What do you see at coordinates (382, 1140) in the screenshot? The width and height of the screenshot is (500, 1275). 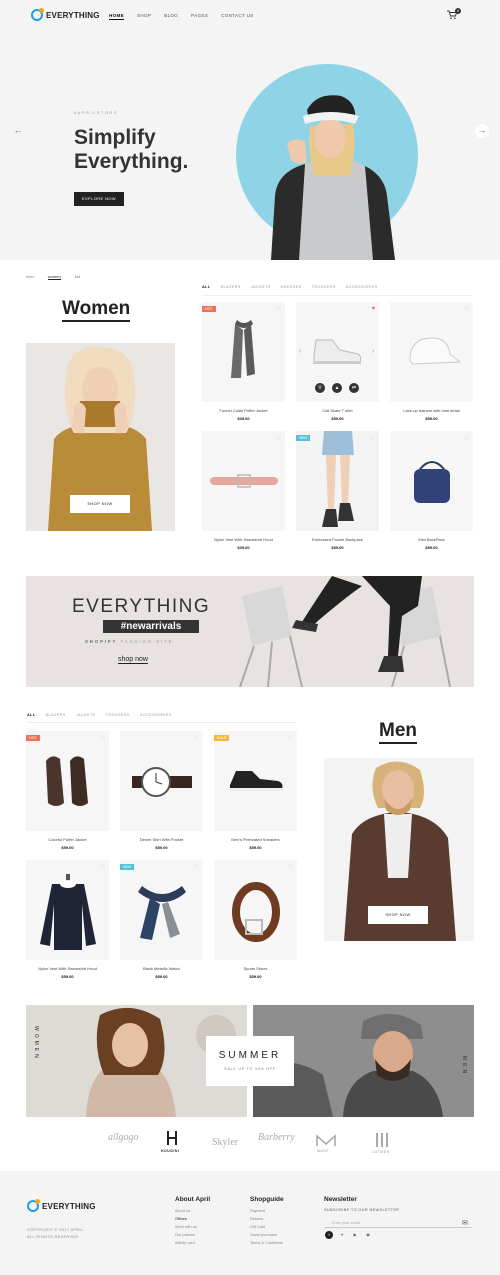 I see `catmen-icon` at bounding box center [382, 1140].